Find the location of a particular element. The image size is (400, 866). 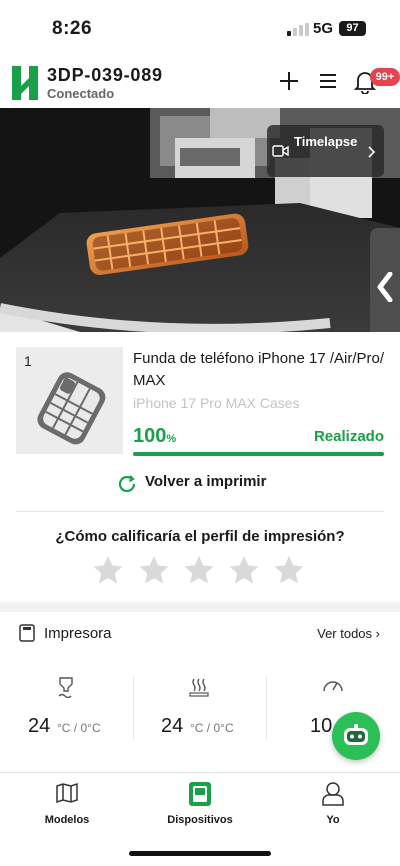

speed-gauge-icon is located at coordinates (333, 686).